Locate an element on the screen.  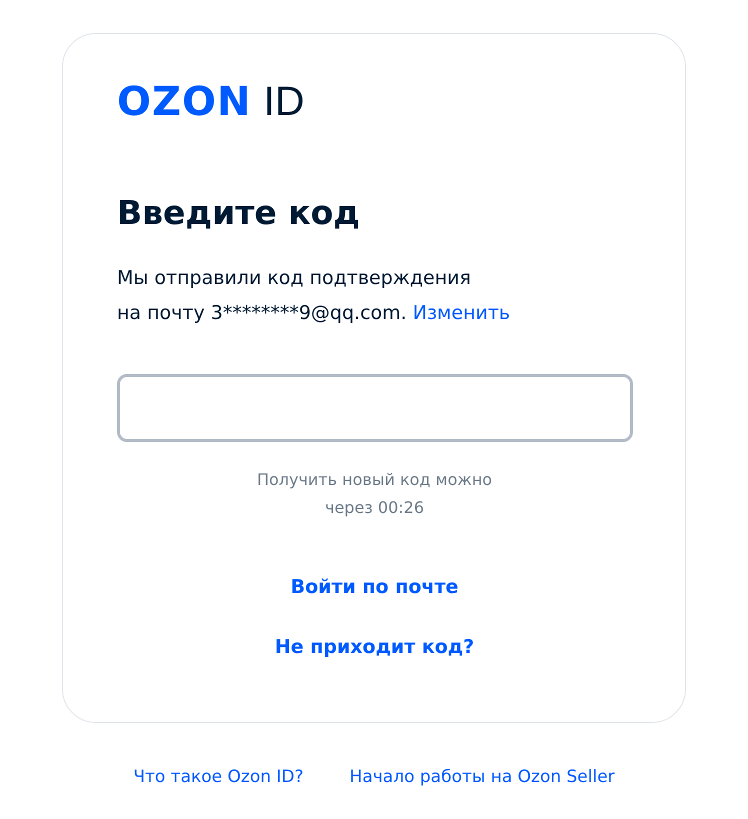
page-heading: Введите код is located at coordinates (238, 213).